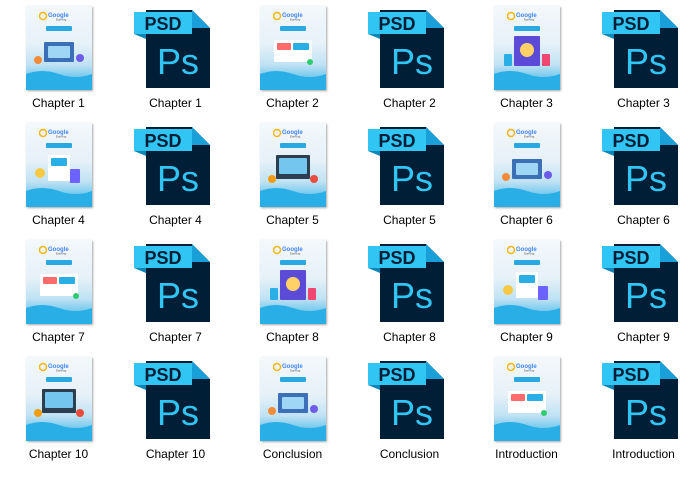  I want to click on psd-file-item: PSD Ps Chapter 10, so click(175, 409).